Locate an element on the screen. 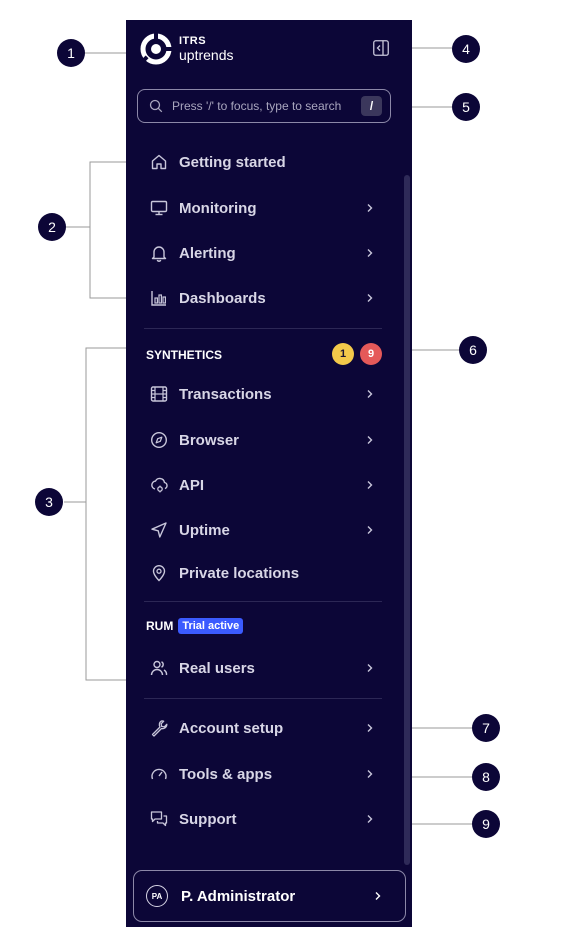 This screenshot has height=947, width=564. callout-2: 2 is located at coordinates (52, 227).